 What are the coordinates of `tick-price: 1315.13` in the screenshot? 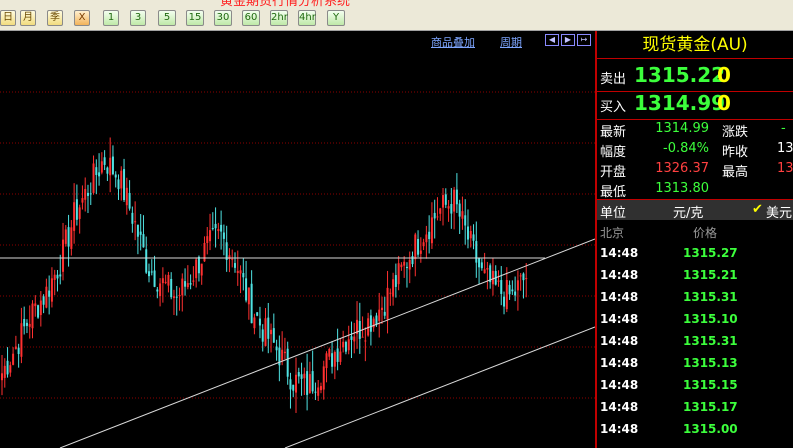 It's located at (710, 363).